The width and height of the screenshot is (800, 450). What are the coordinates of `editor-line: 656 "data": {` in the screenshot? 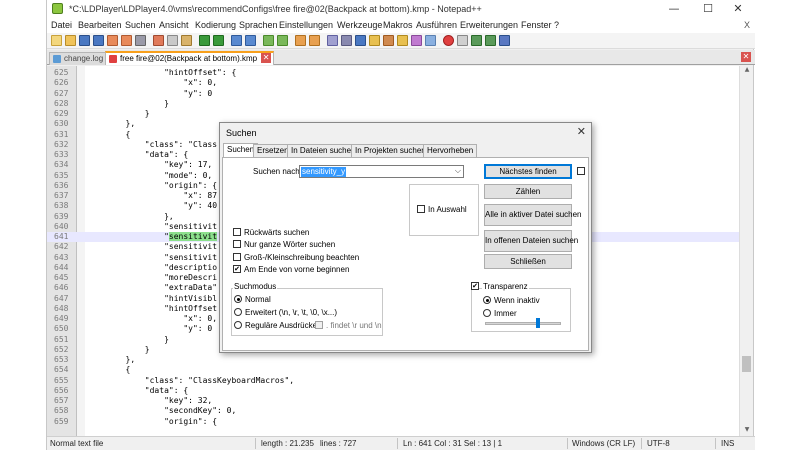 It's located at (394, 391).